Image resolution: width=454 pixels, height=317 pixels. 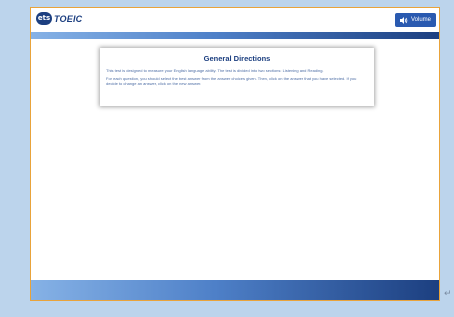 What do you see at coordinates (235, 35) in the screenshot?
I see `header-gradient-bar` at bounding box center [235, 35].